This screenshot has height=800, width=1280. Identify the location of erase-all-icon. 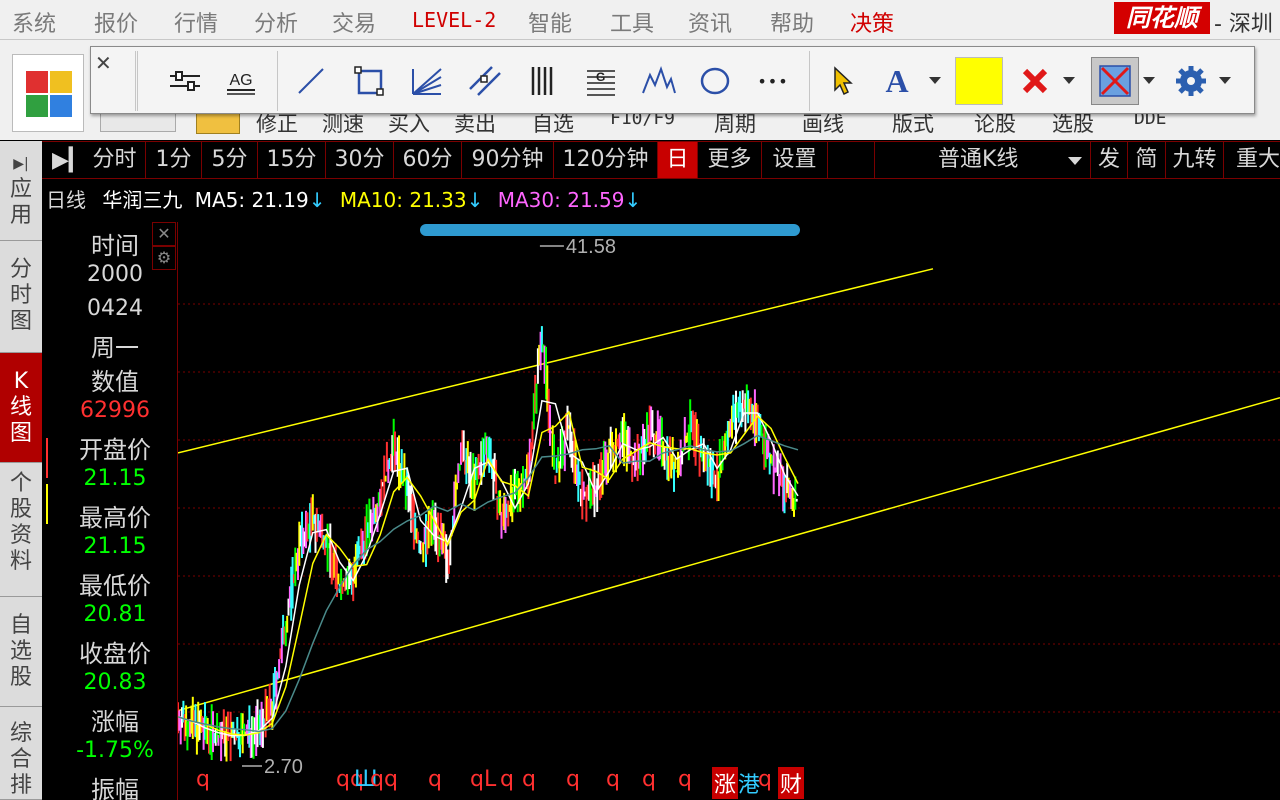
(1115, 81).